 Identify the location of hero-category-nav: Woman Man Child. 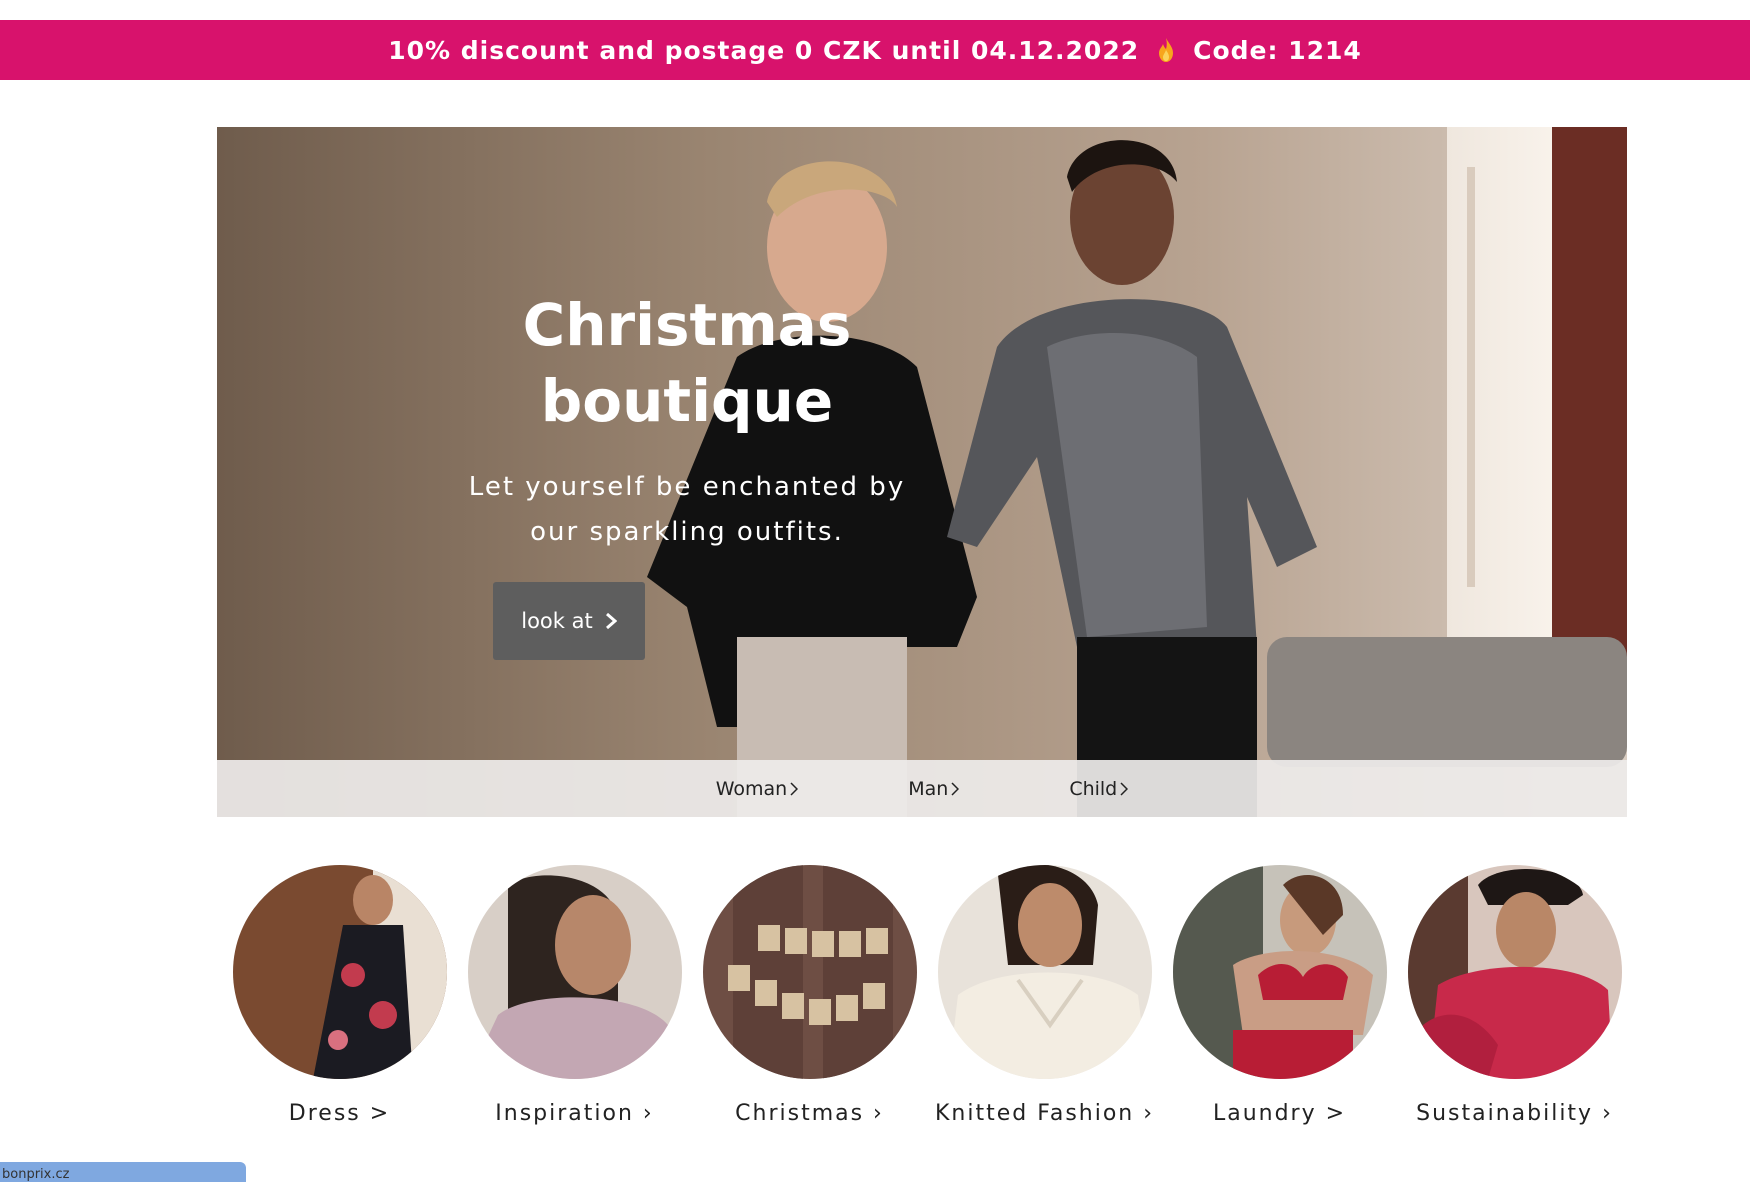
(922, 788).